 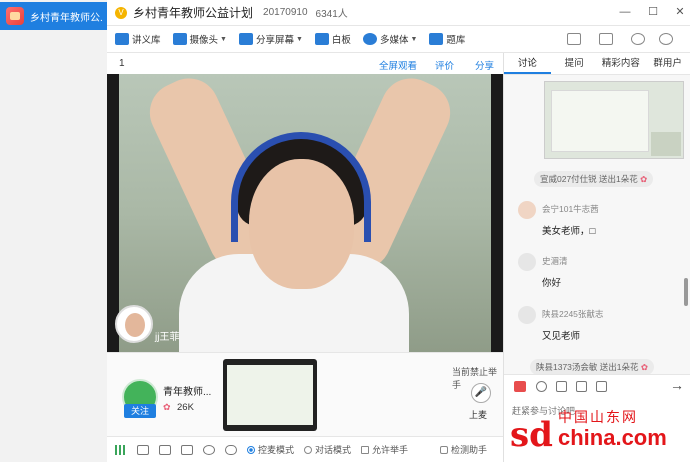 What do you see at coordinates (478, 415) in the screenshot?
I see `upmic-label: 上麦` at bounding box center [478, 415].